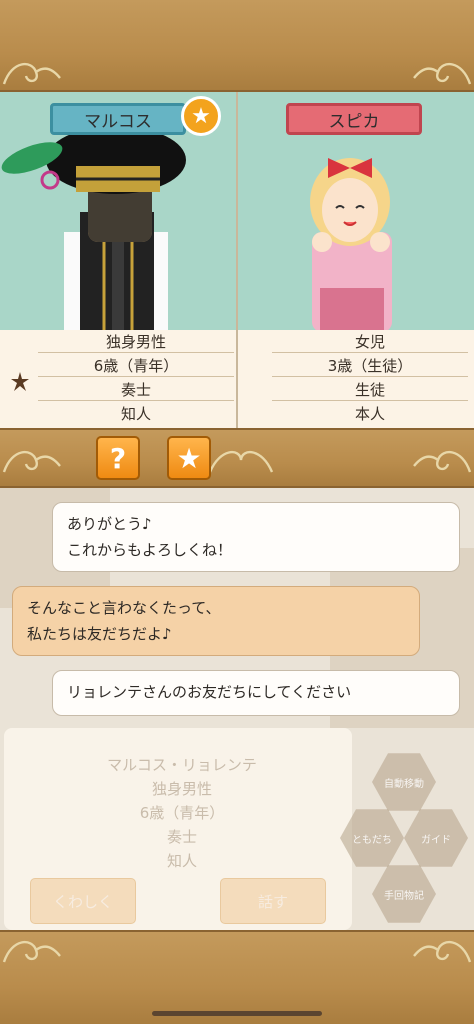 The image size is (474, 1024). Describe the element at coordinates (136, 365) in the screenshot. I see `info-row: 6歳（青年）` at that location.